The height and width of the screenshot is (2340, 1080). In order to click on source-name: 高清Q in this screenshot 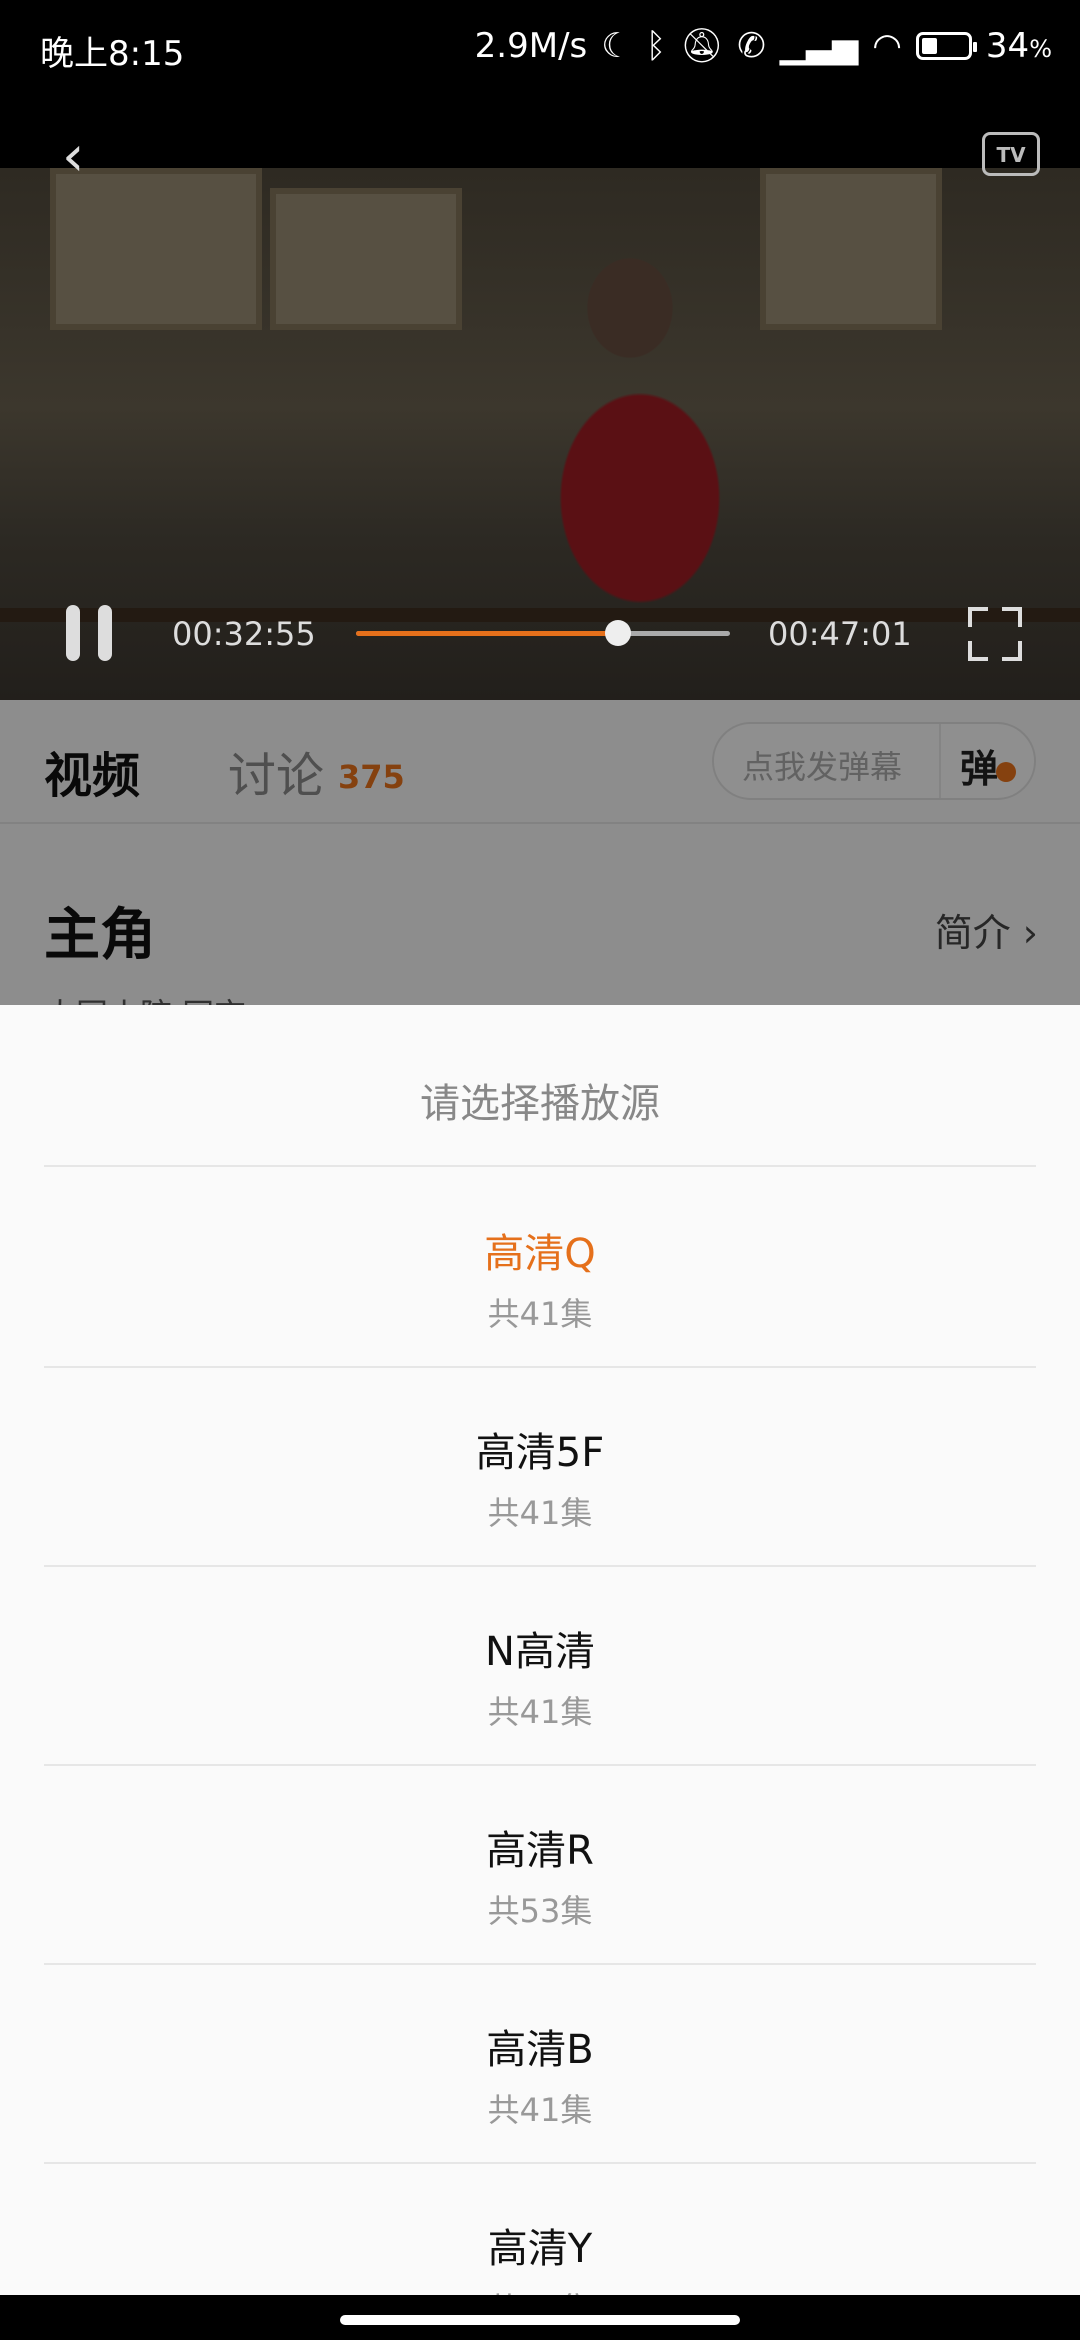, I will do `click(540, 1254)`.